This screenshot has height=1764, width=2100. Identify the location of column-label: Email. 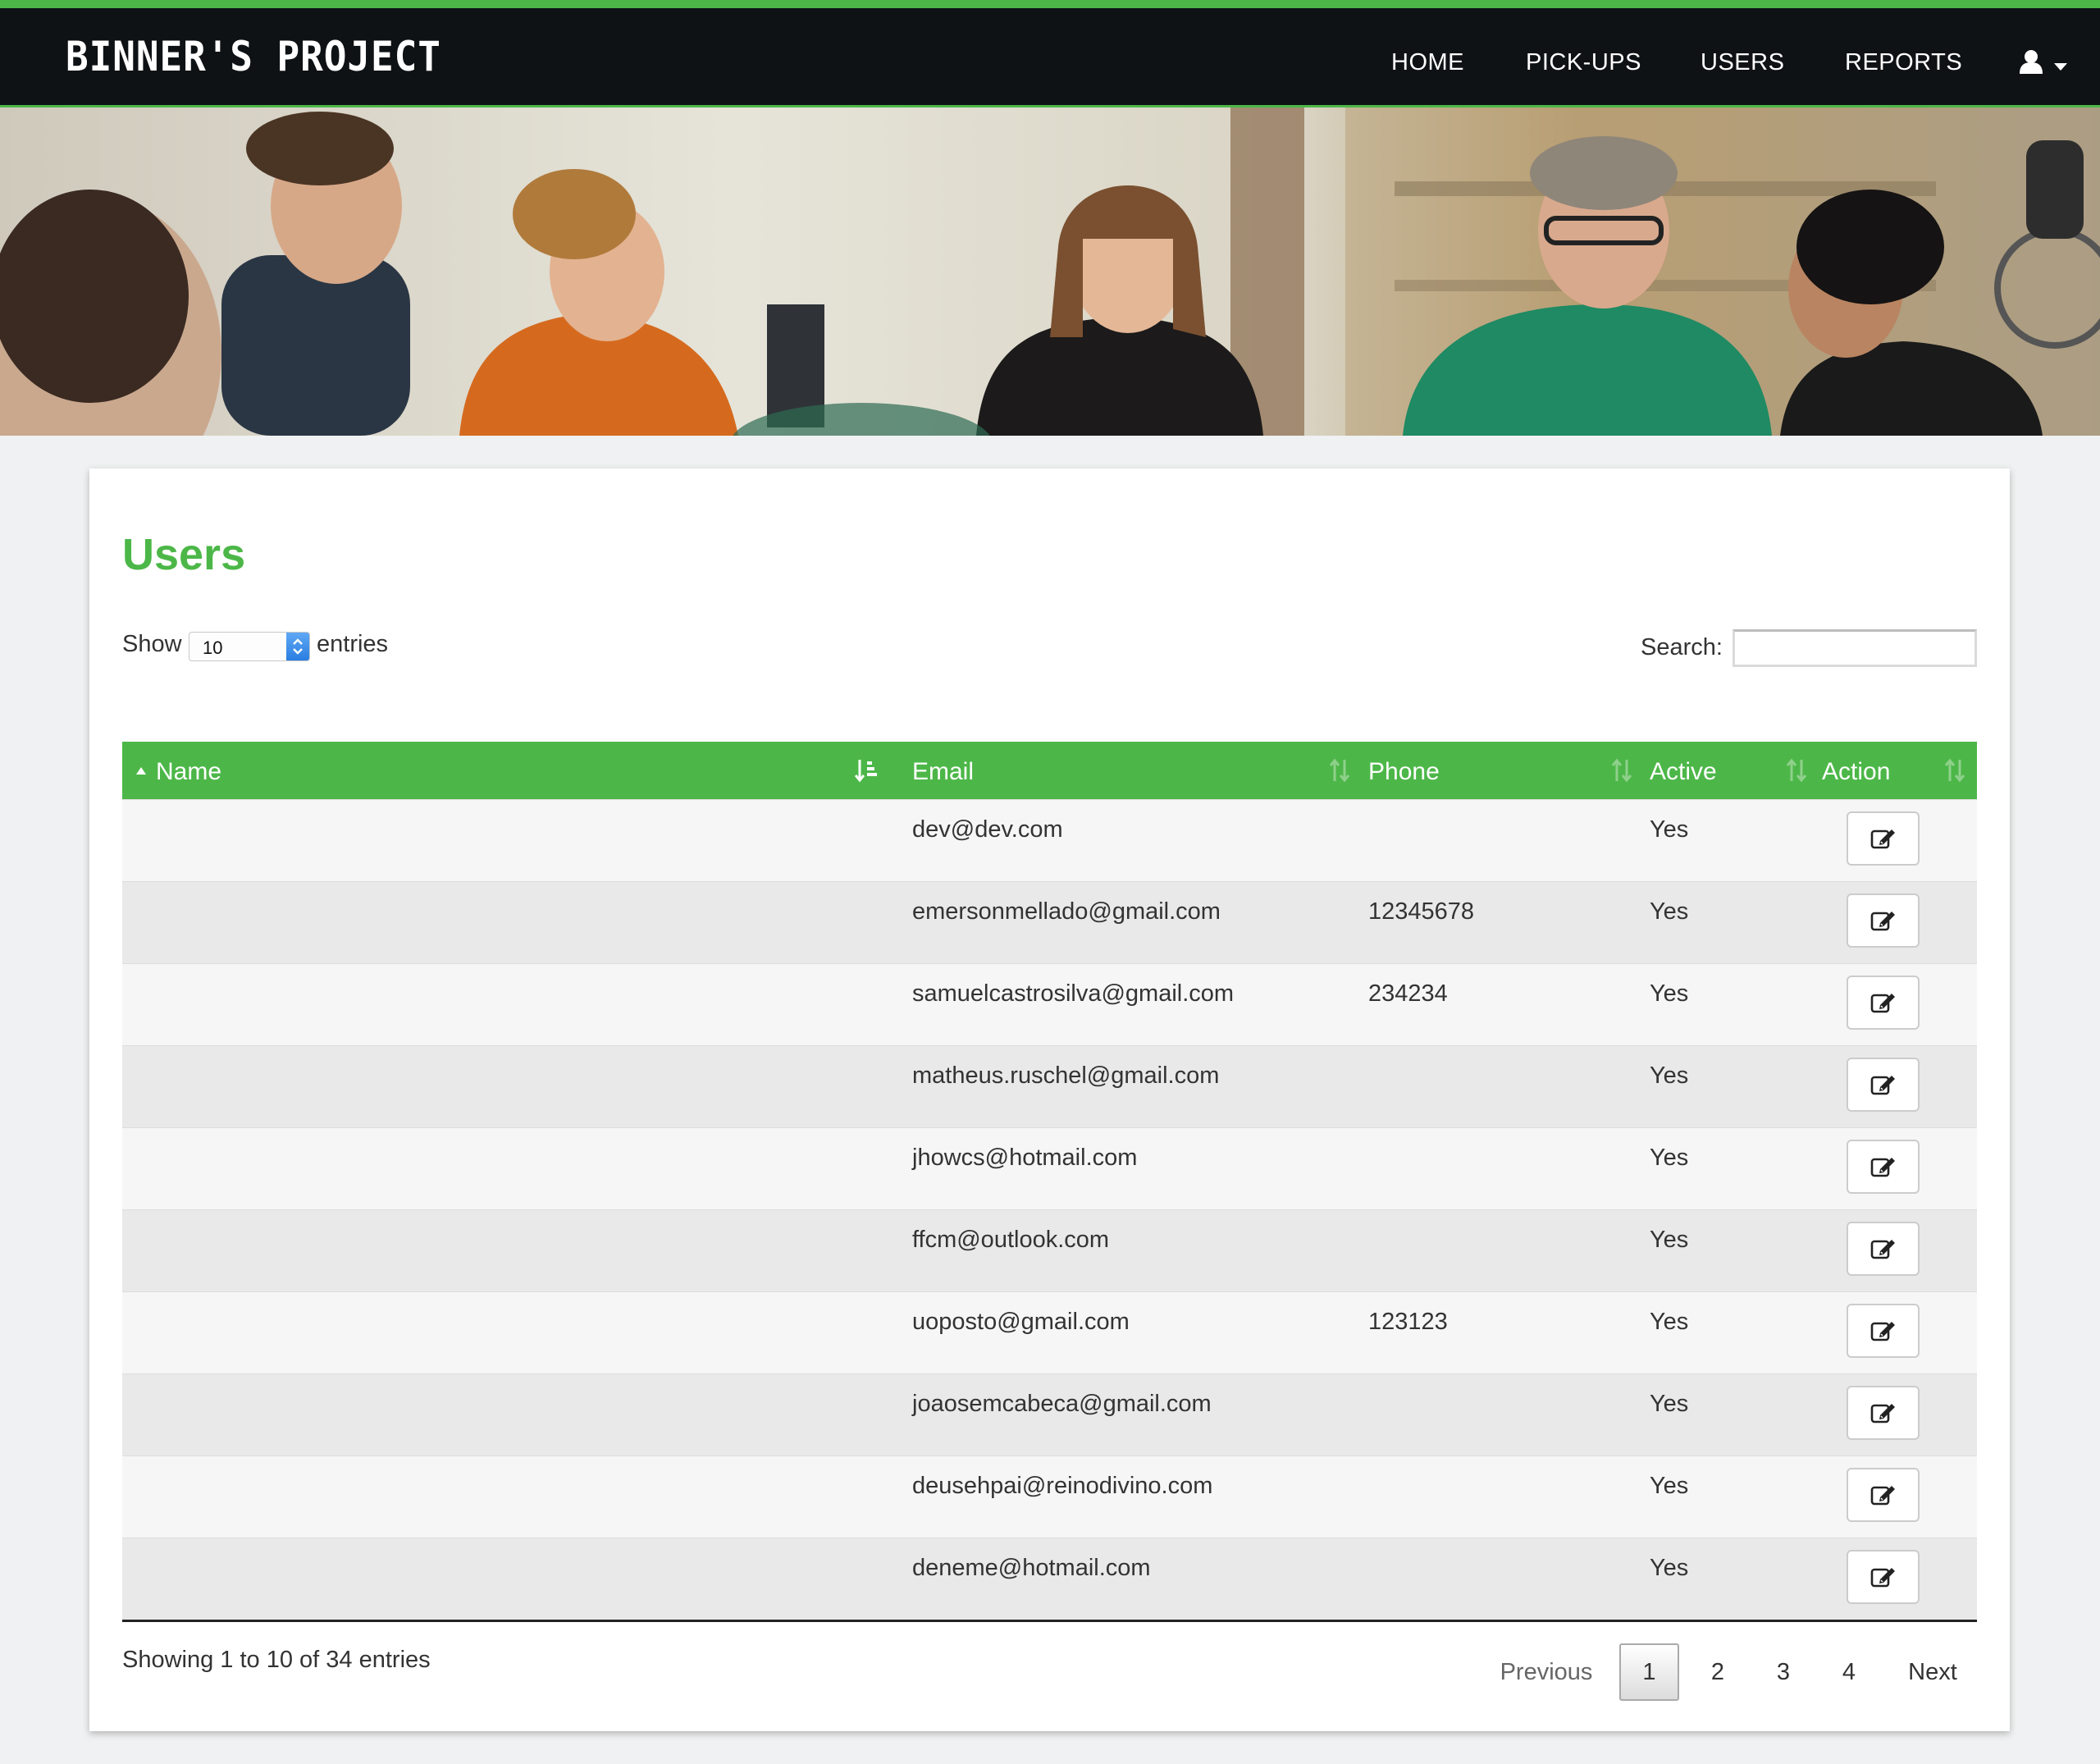
(943, 771).